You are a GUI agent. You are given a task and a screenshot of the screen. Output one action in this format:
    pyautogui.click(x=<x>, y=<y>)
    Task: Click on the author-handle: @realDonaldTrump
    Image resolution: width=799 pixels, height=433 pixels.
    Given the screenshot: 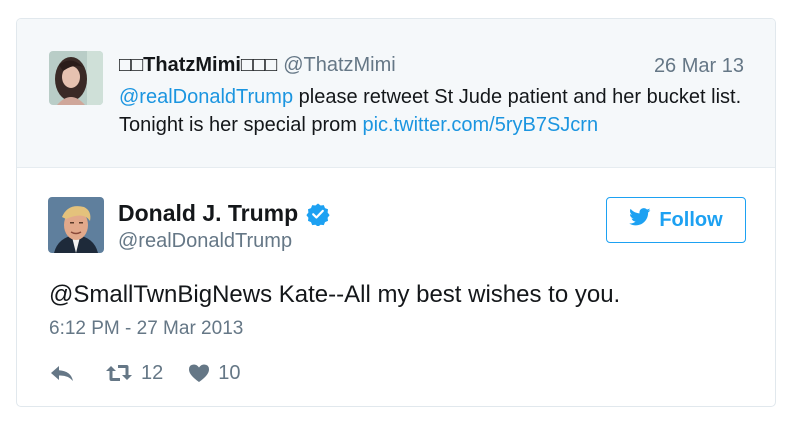 What is the action you would take?
    pyautogui.click(x=205, y=241)
    